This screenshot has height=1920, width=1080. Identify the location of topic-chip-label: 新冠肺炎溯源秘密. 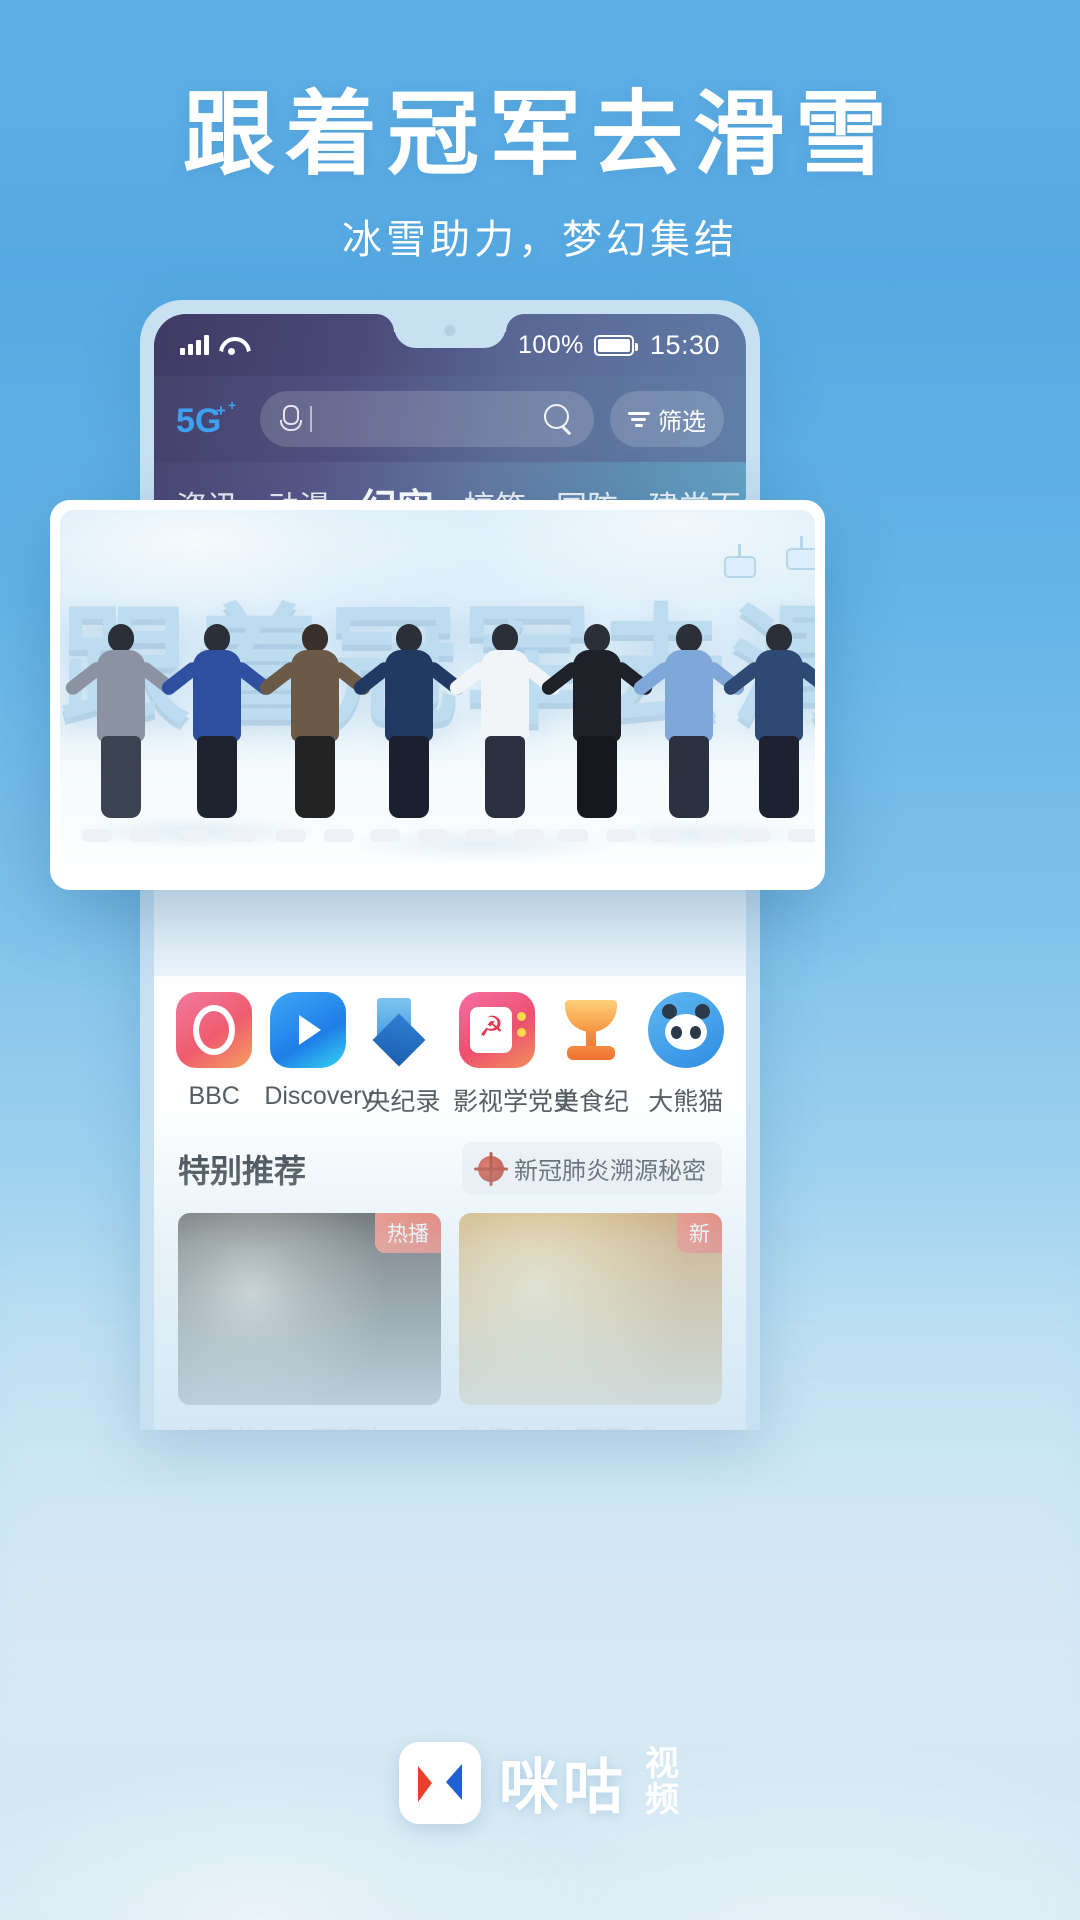
(610, 1171).